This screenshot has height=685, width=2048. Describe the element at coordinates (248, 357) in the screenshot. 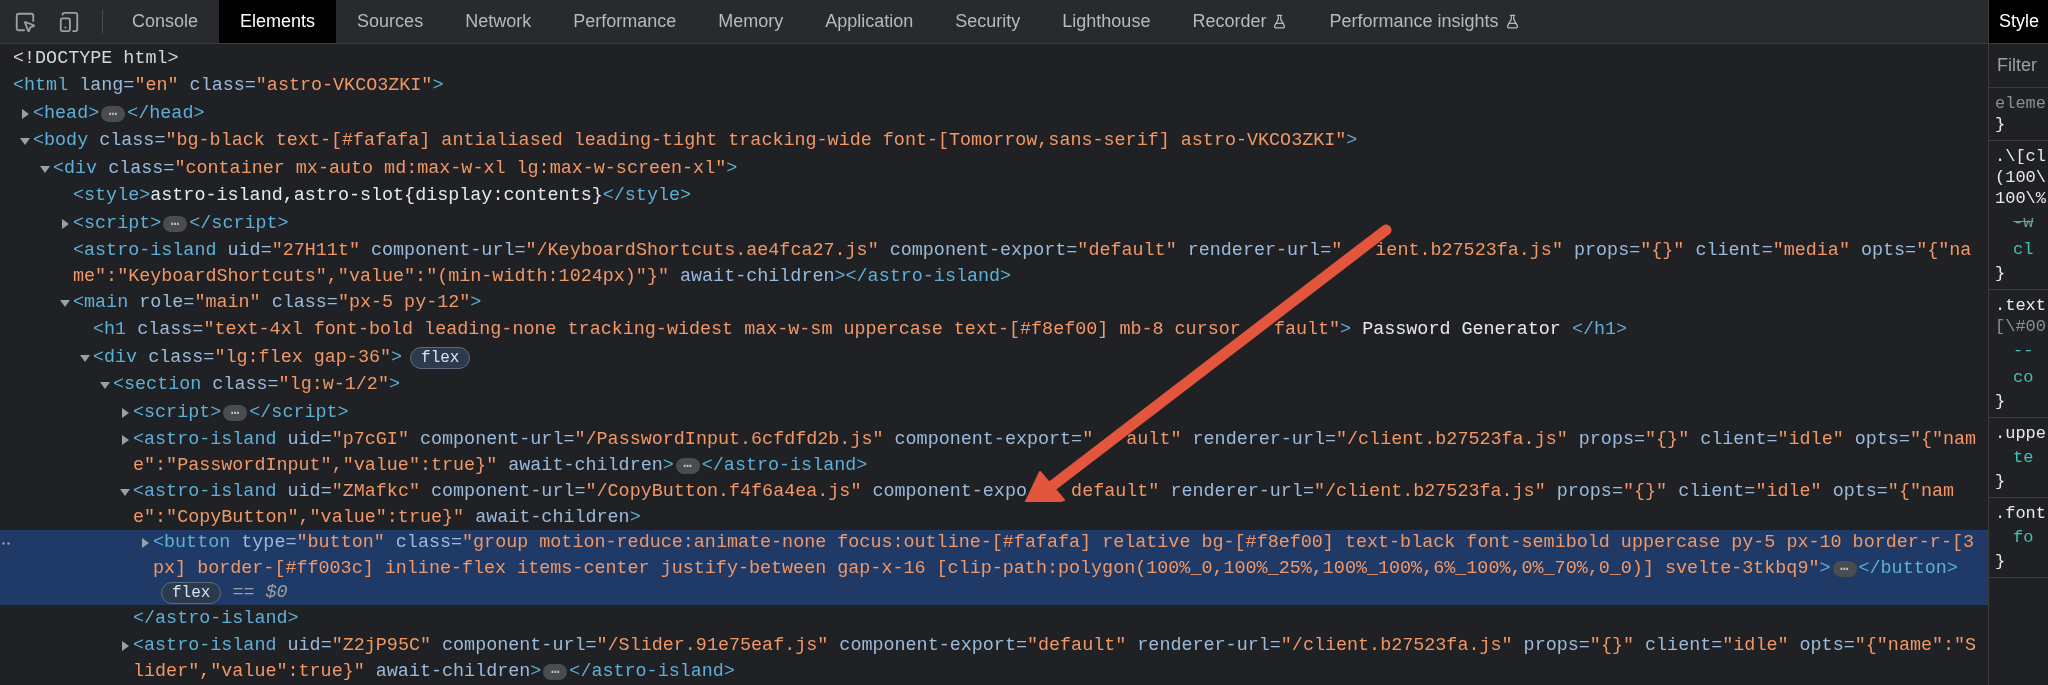

I see `code-text: <div class="lg:flex gap-36">` at that location.